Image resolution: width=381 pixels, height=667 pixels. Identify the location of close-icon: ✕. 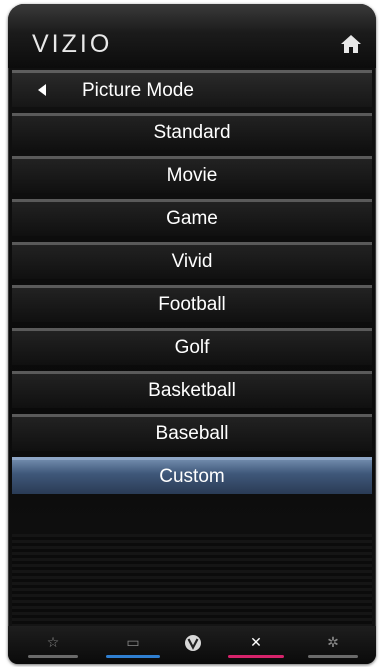
(256, 642).